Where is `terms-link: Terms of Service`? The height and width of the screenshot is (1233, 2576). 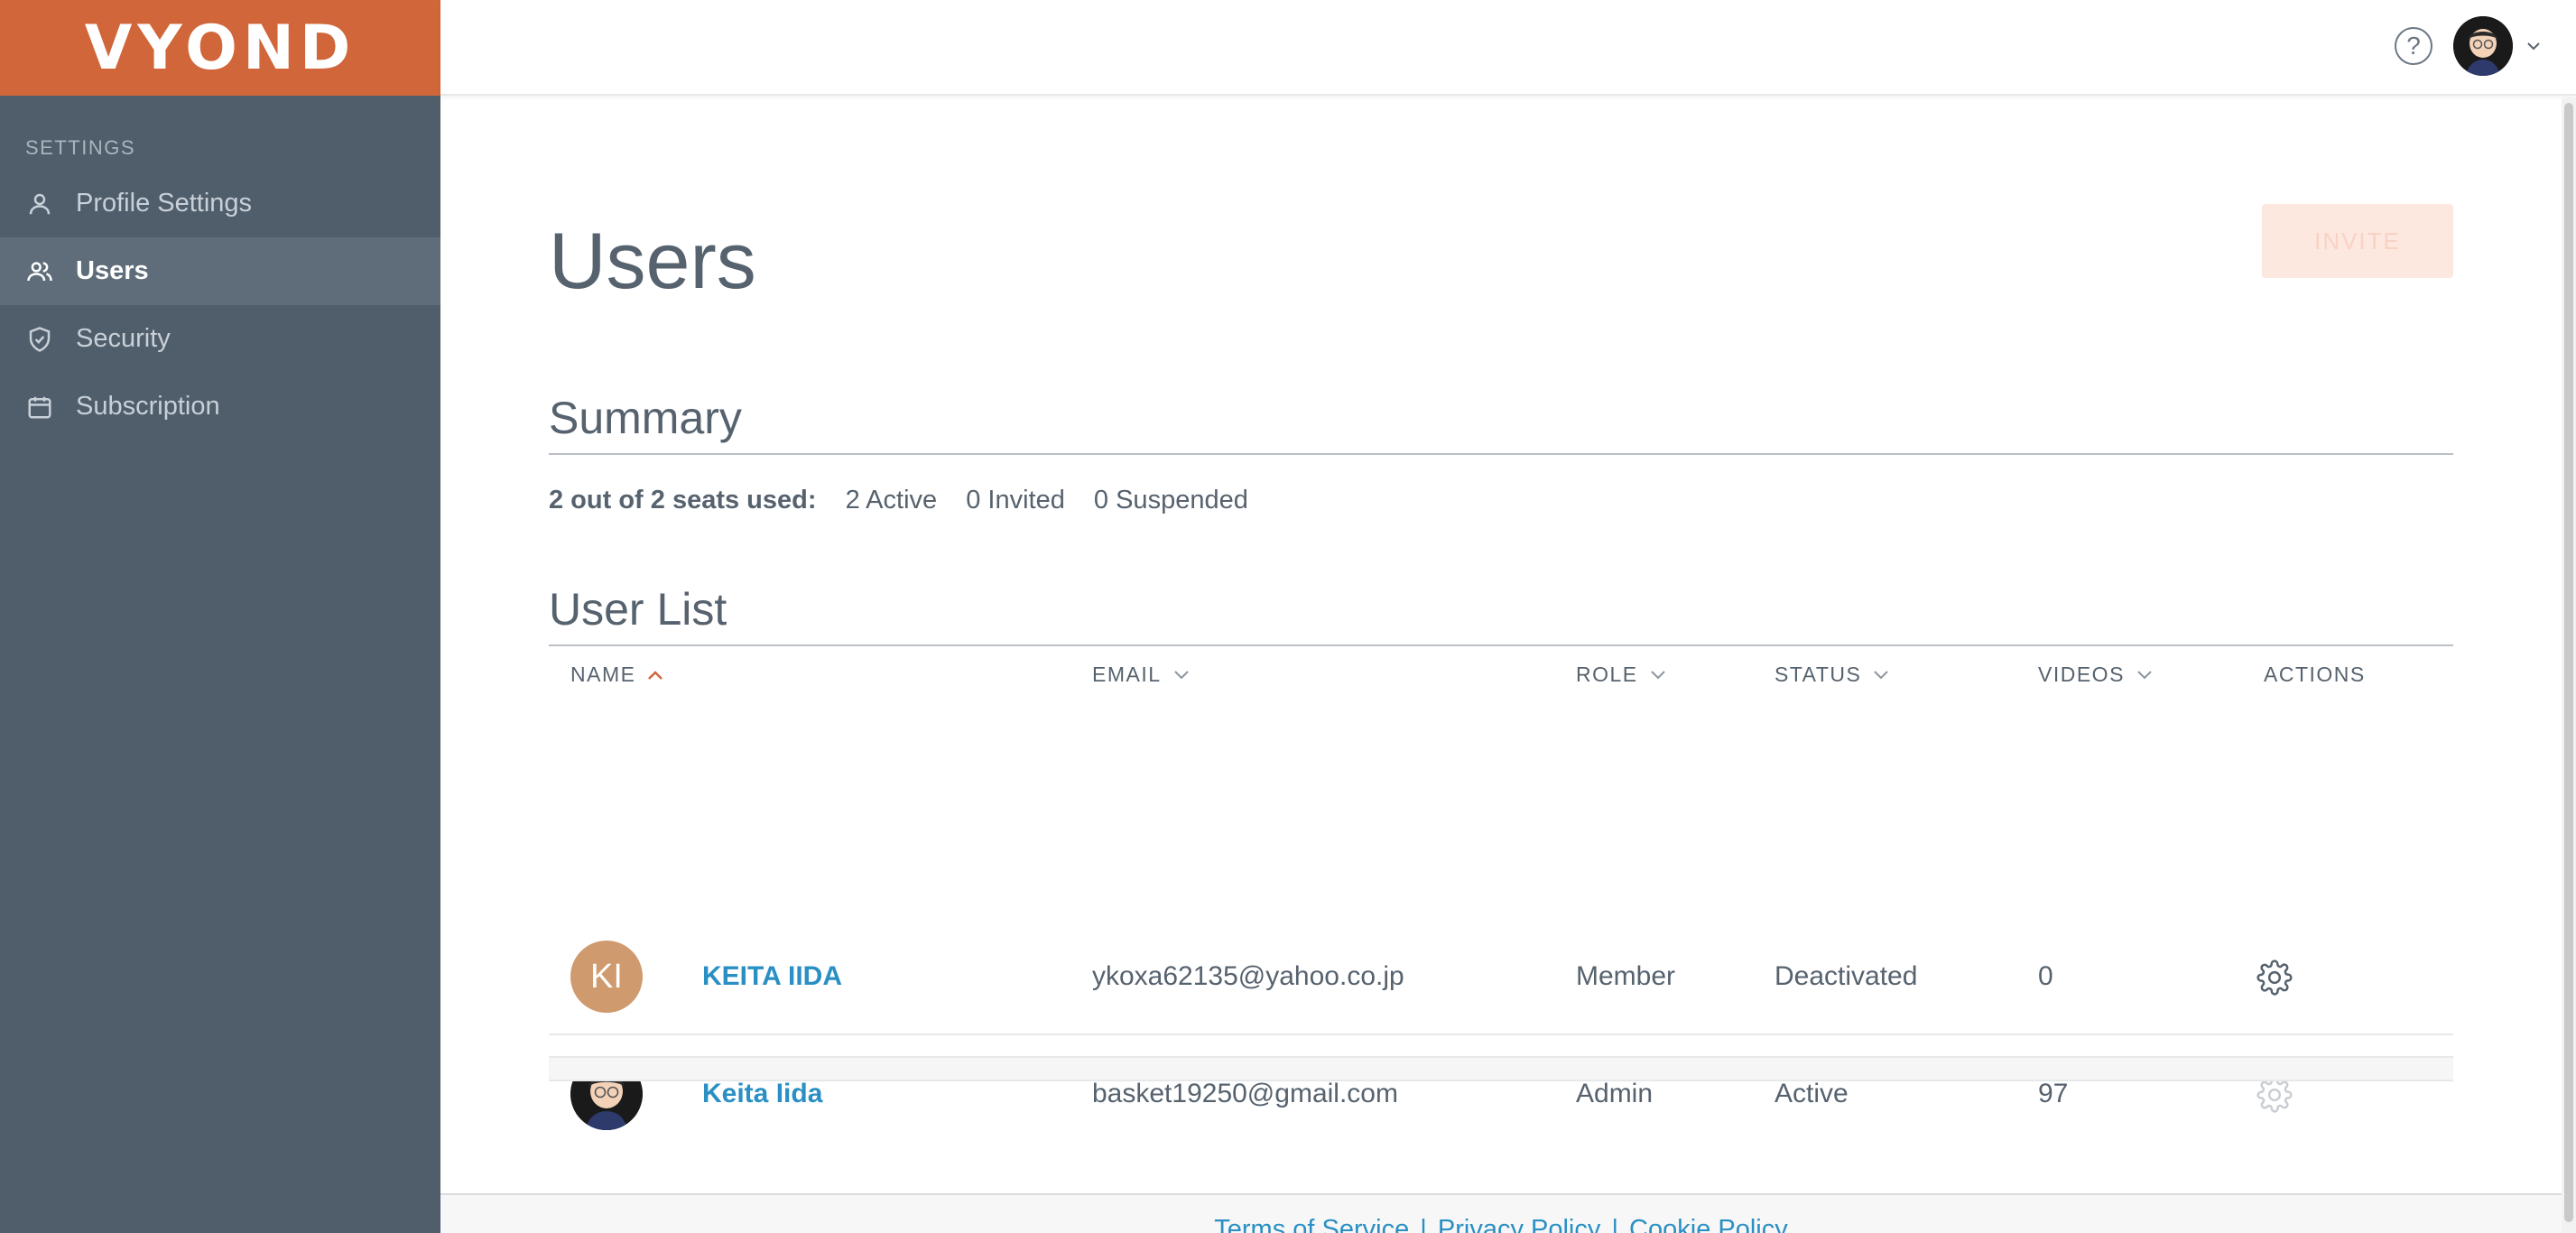 terms-link: Terms of Service is located at coordinates (1311, 1224).